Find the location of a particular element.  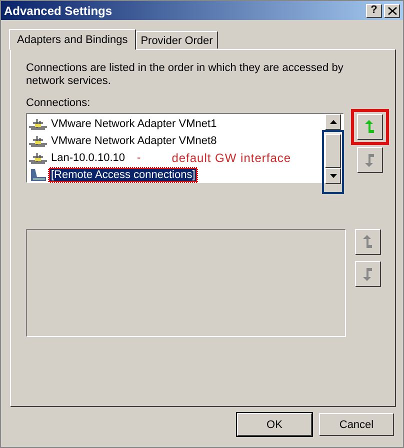

triangle-up-icon is located at coordinates (333, 122).